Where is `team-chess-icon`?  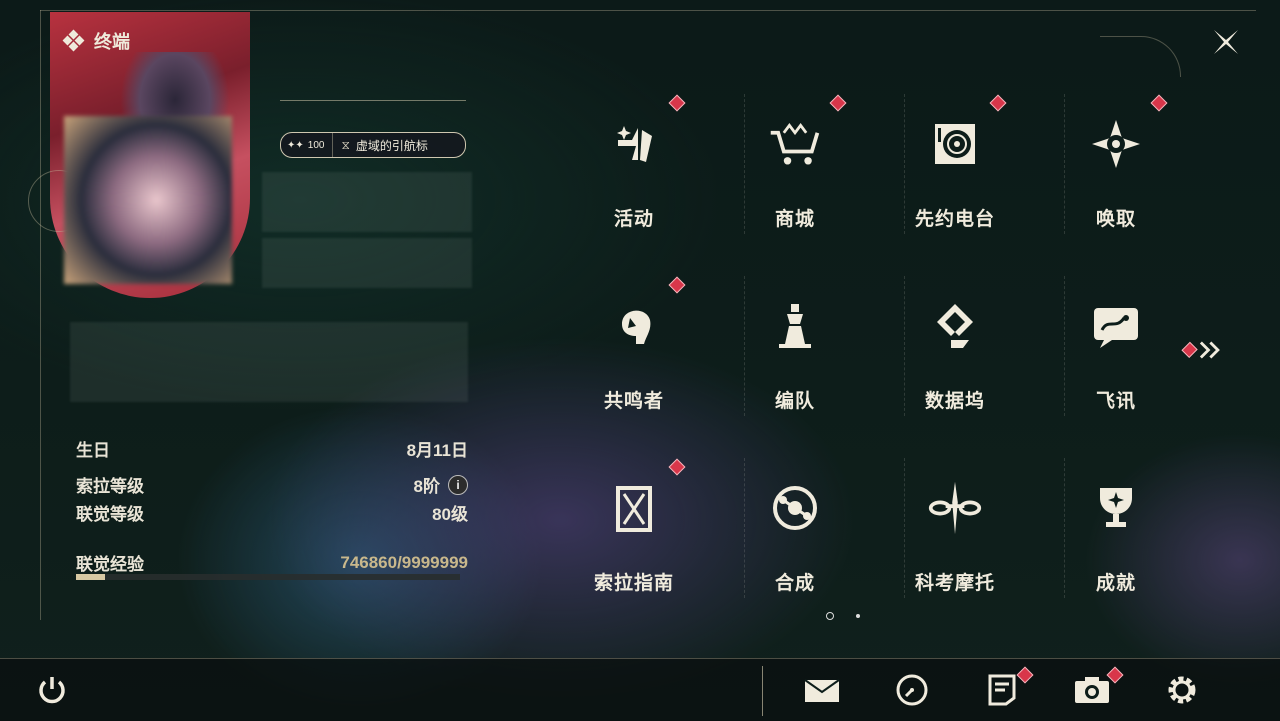
team-chess-icon is located at coordinates (795, 326).